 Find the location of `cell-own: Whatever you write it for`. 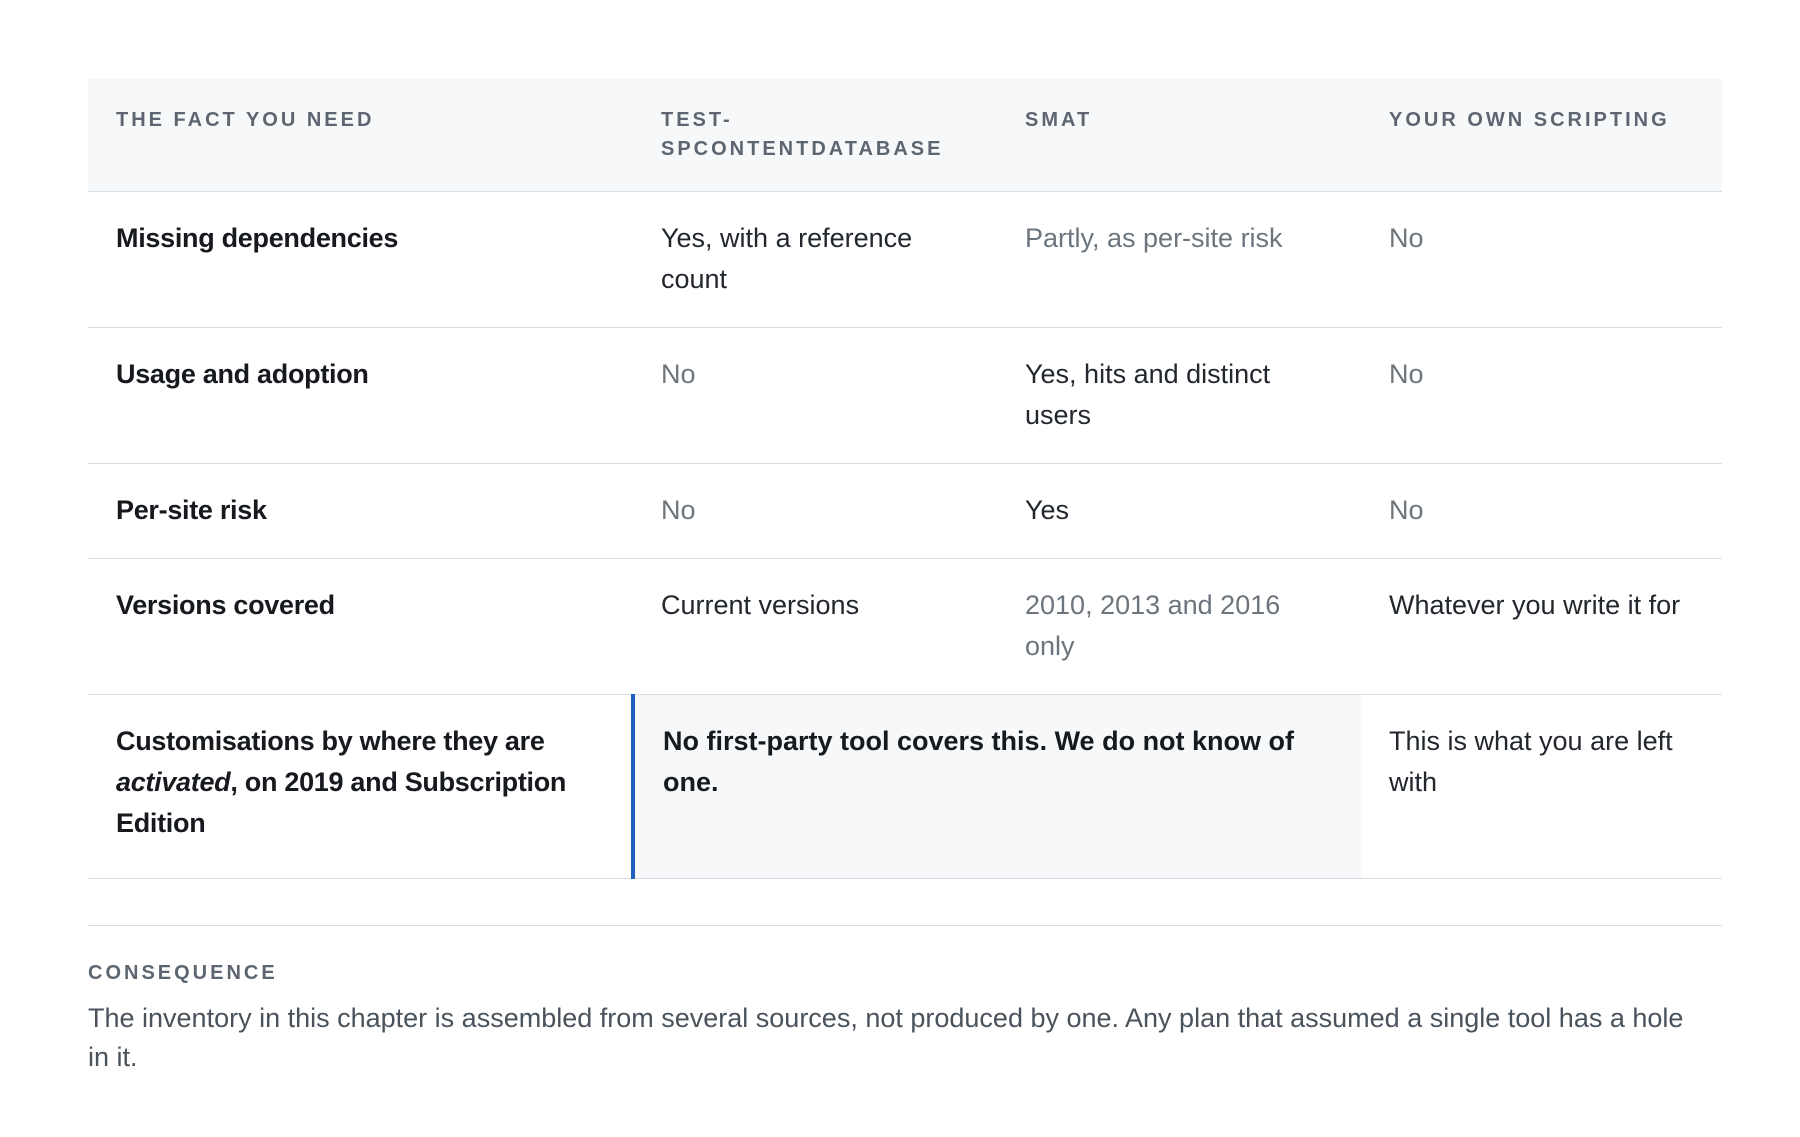

cell-own: Whatever you write it for is located at coordinates (1541, 626).